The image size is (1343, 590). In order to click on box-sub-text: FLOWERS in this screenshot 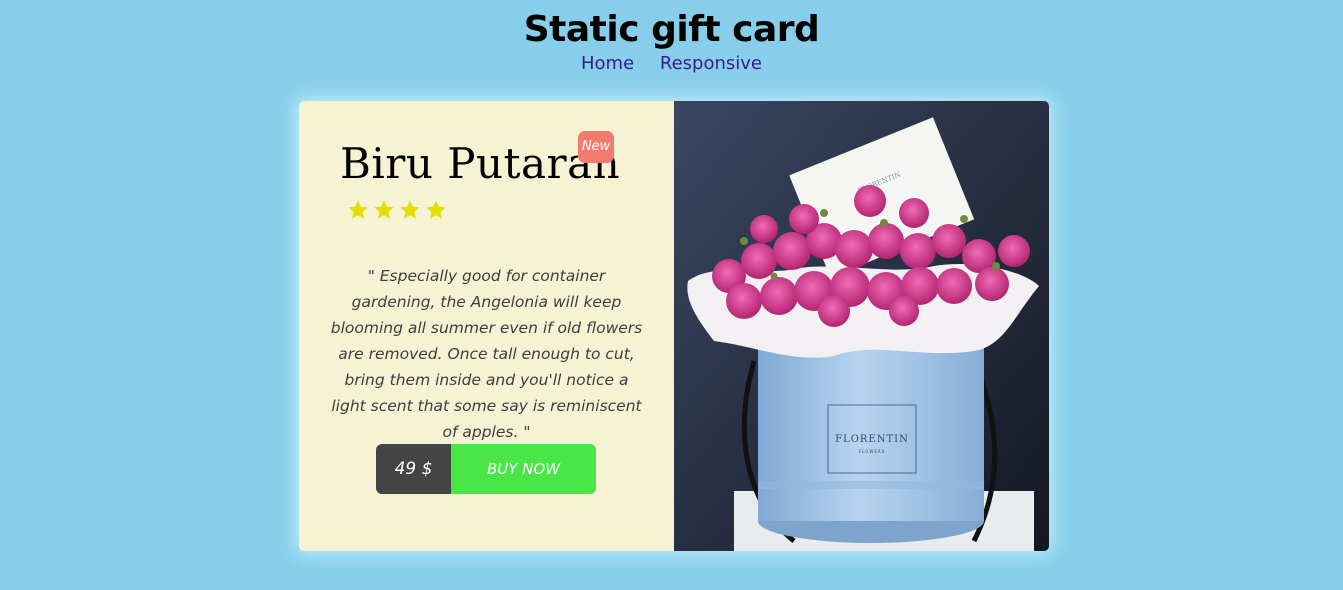, I will do `click(872, 451)`.